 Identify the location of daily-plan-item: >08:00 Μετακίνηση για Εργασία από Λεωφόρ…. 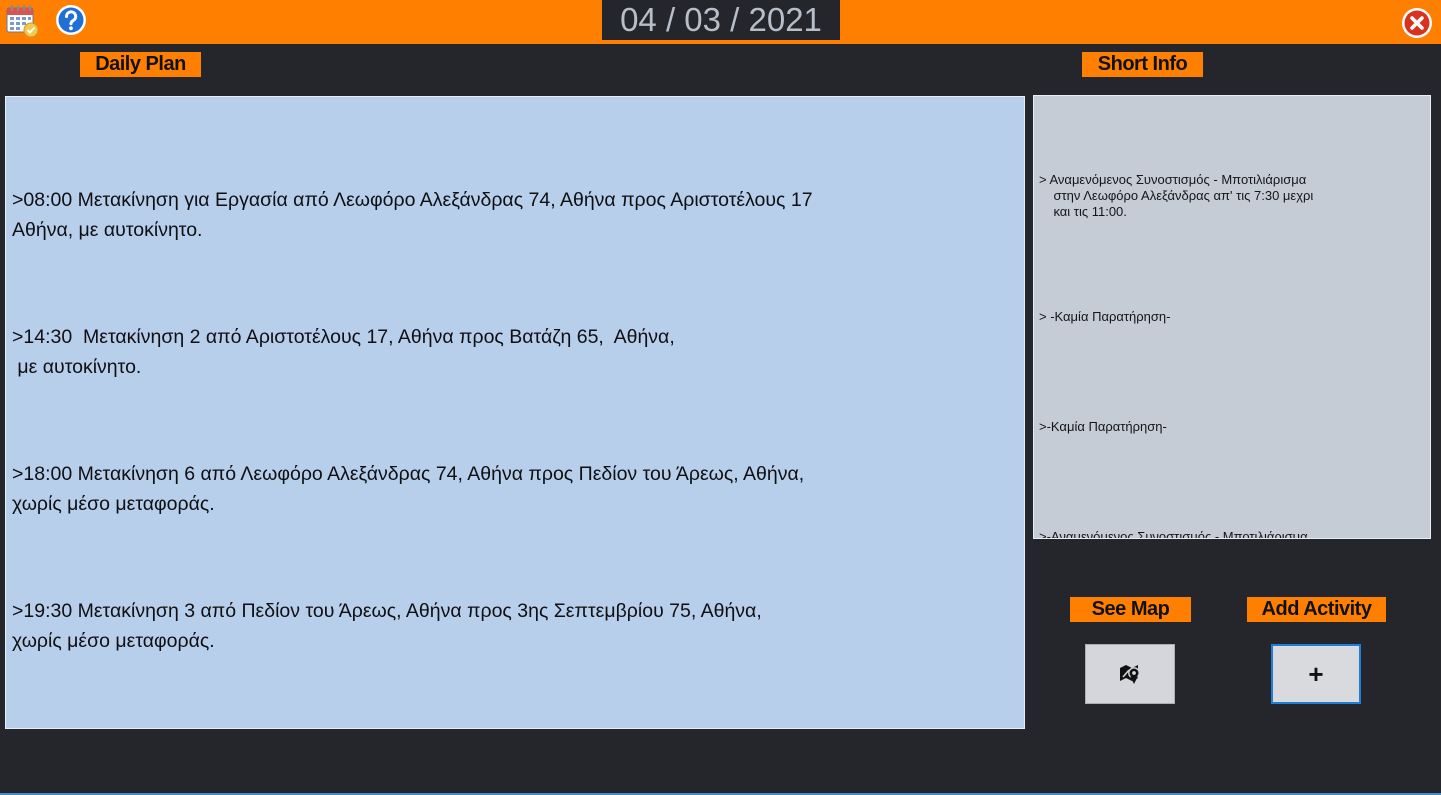
(412, 215).